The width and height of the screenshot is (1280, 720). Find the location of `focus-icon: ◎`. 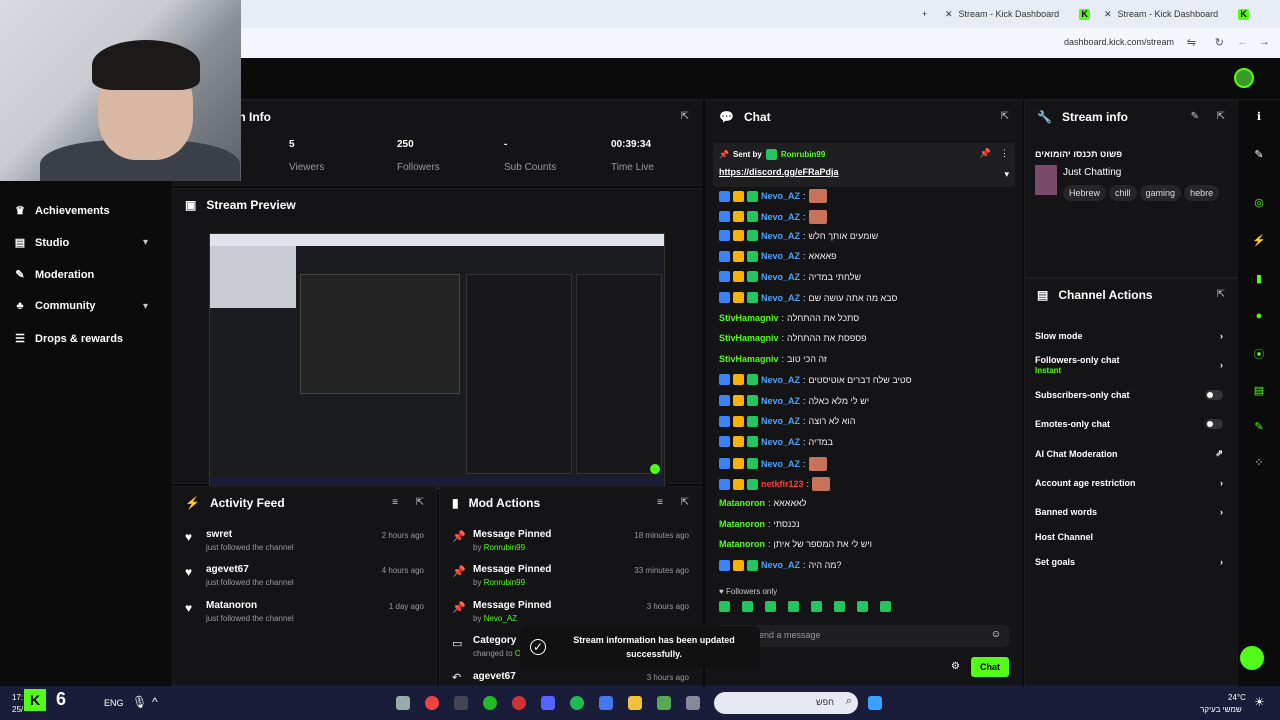

focus-icon: ◎ is located at coordinates (1259, 204).